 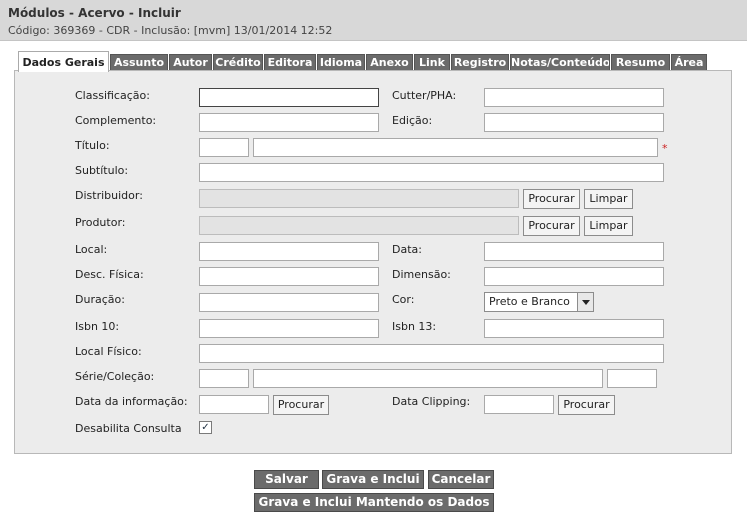 I want to click on isbn13-label: Isbn 13:, so click(x=414, y=326).